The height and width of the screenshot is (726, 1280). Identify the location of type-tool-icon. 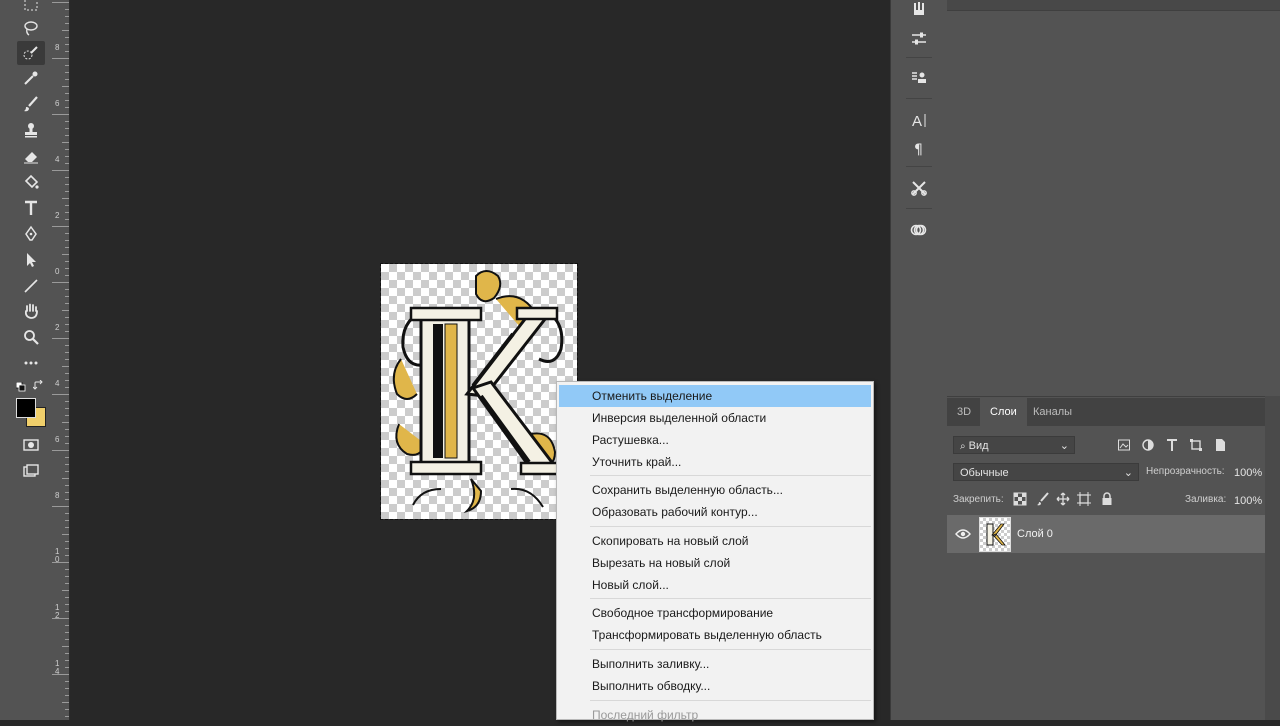
(31, 208).